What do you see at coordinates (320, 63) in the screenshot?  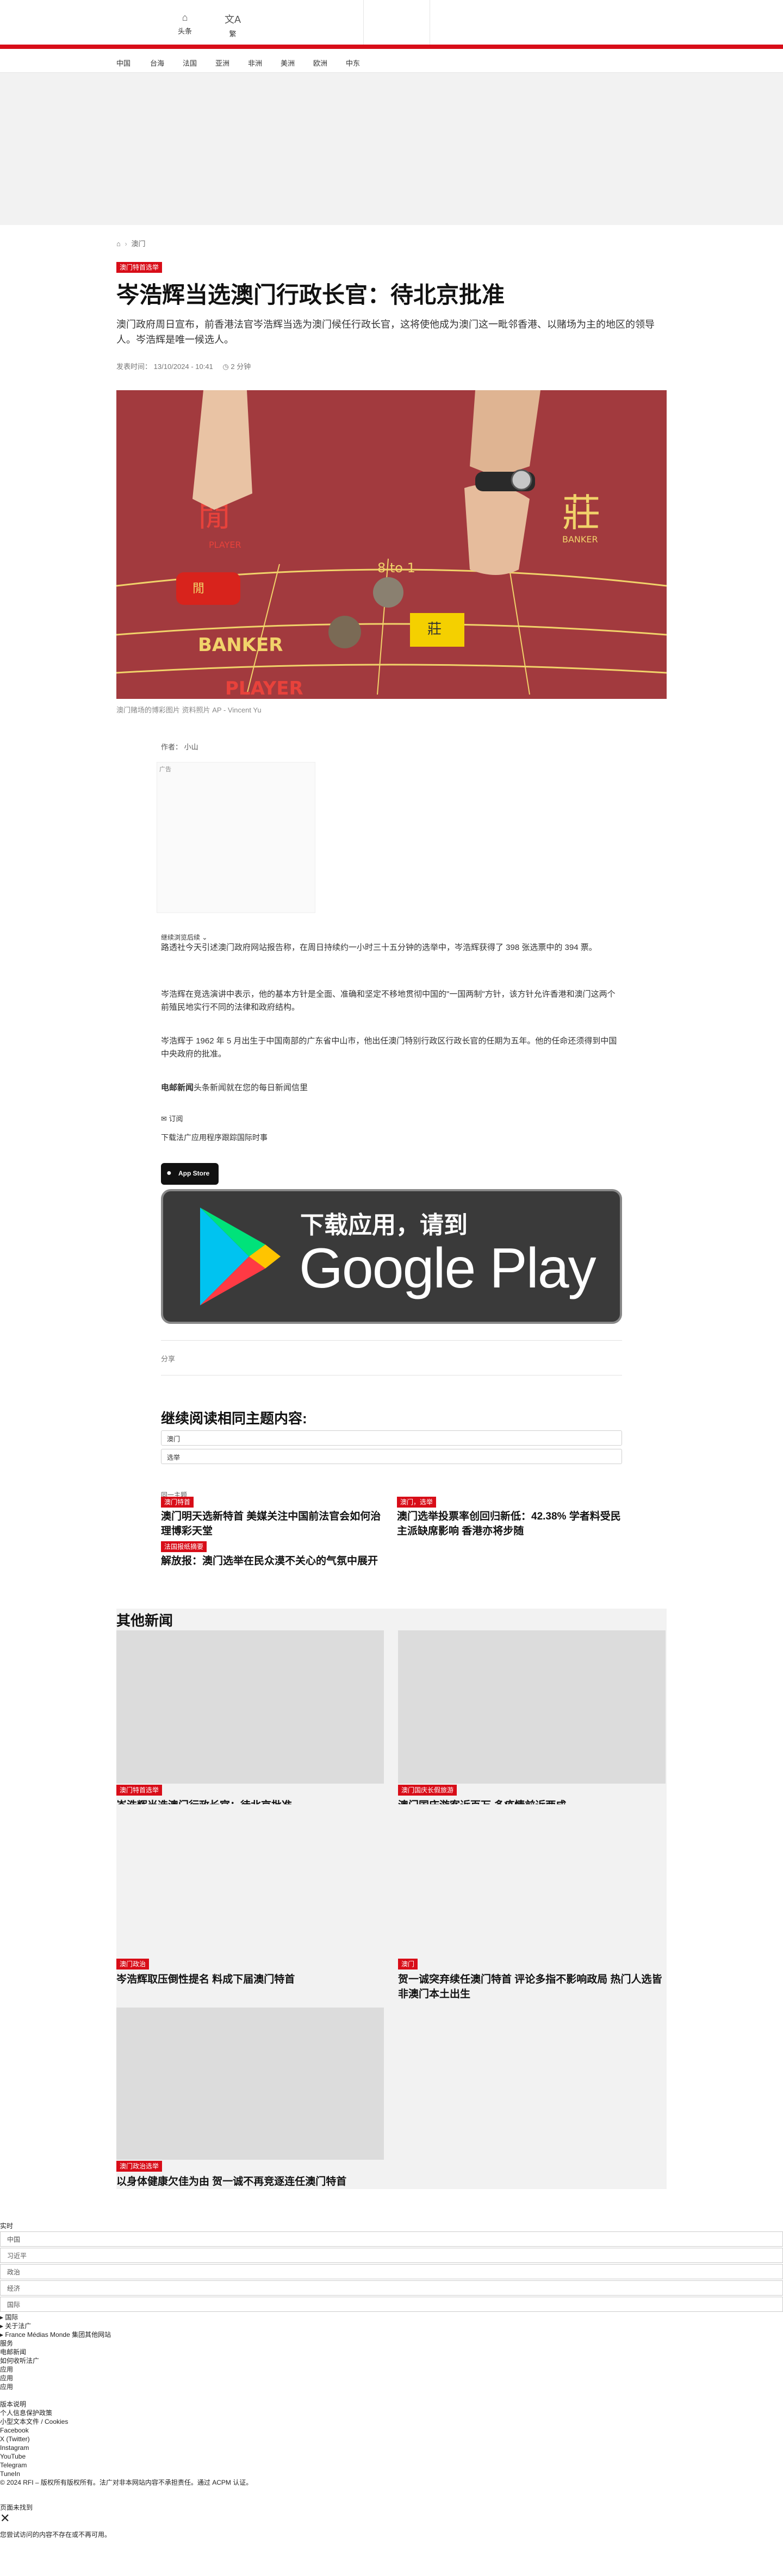 I see `category-europe: 欧洲` at bounding box center [320, 63].